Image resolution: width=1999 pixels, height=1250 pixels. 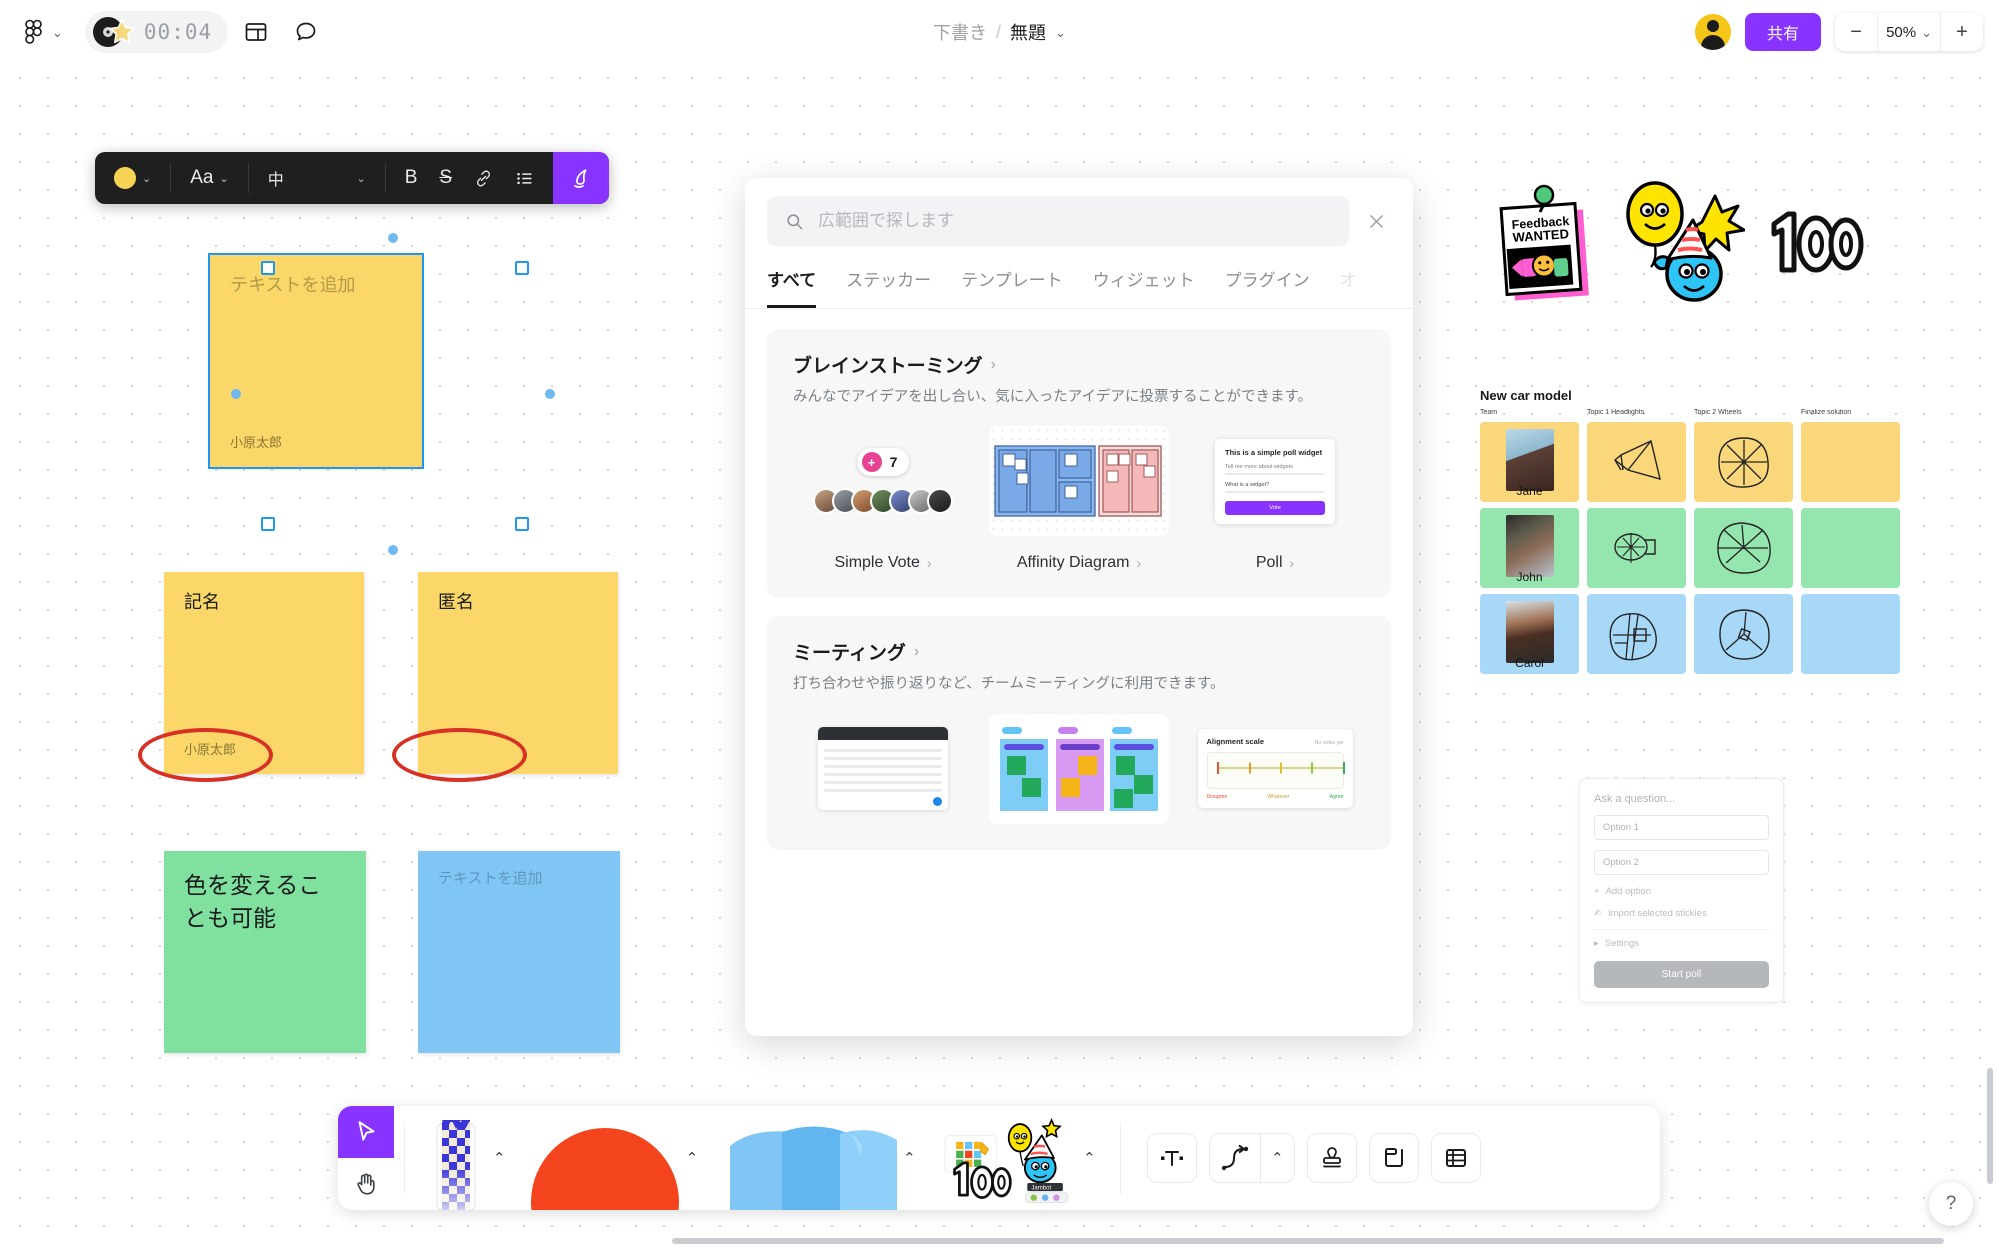 I want to click on section-title-row: ブレインストーミング ›, so click(x=1079, y=364).